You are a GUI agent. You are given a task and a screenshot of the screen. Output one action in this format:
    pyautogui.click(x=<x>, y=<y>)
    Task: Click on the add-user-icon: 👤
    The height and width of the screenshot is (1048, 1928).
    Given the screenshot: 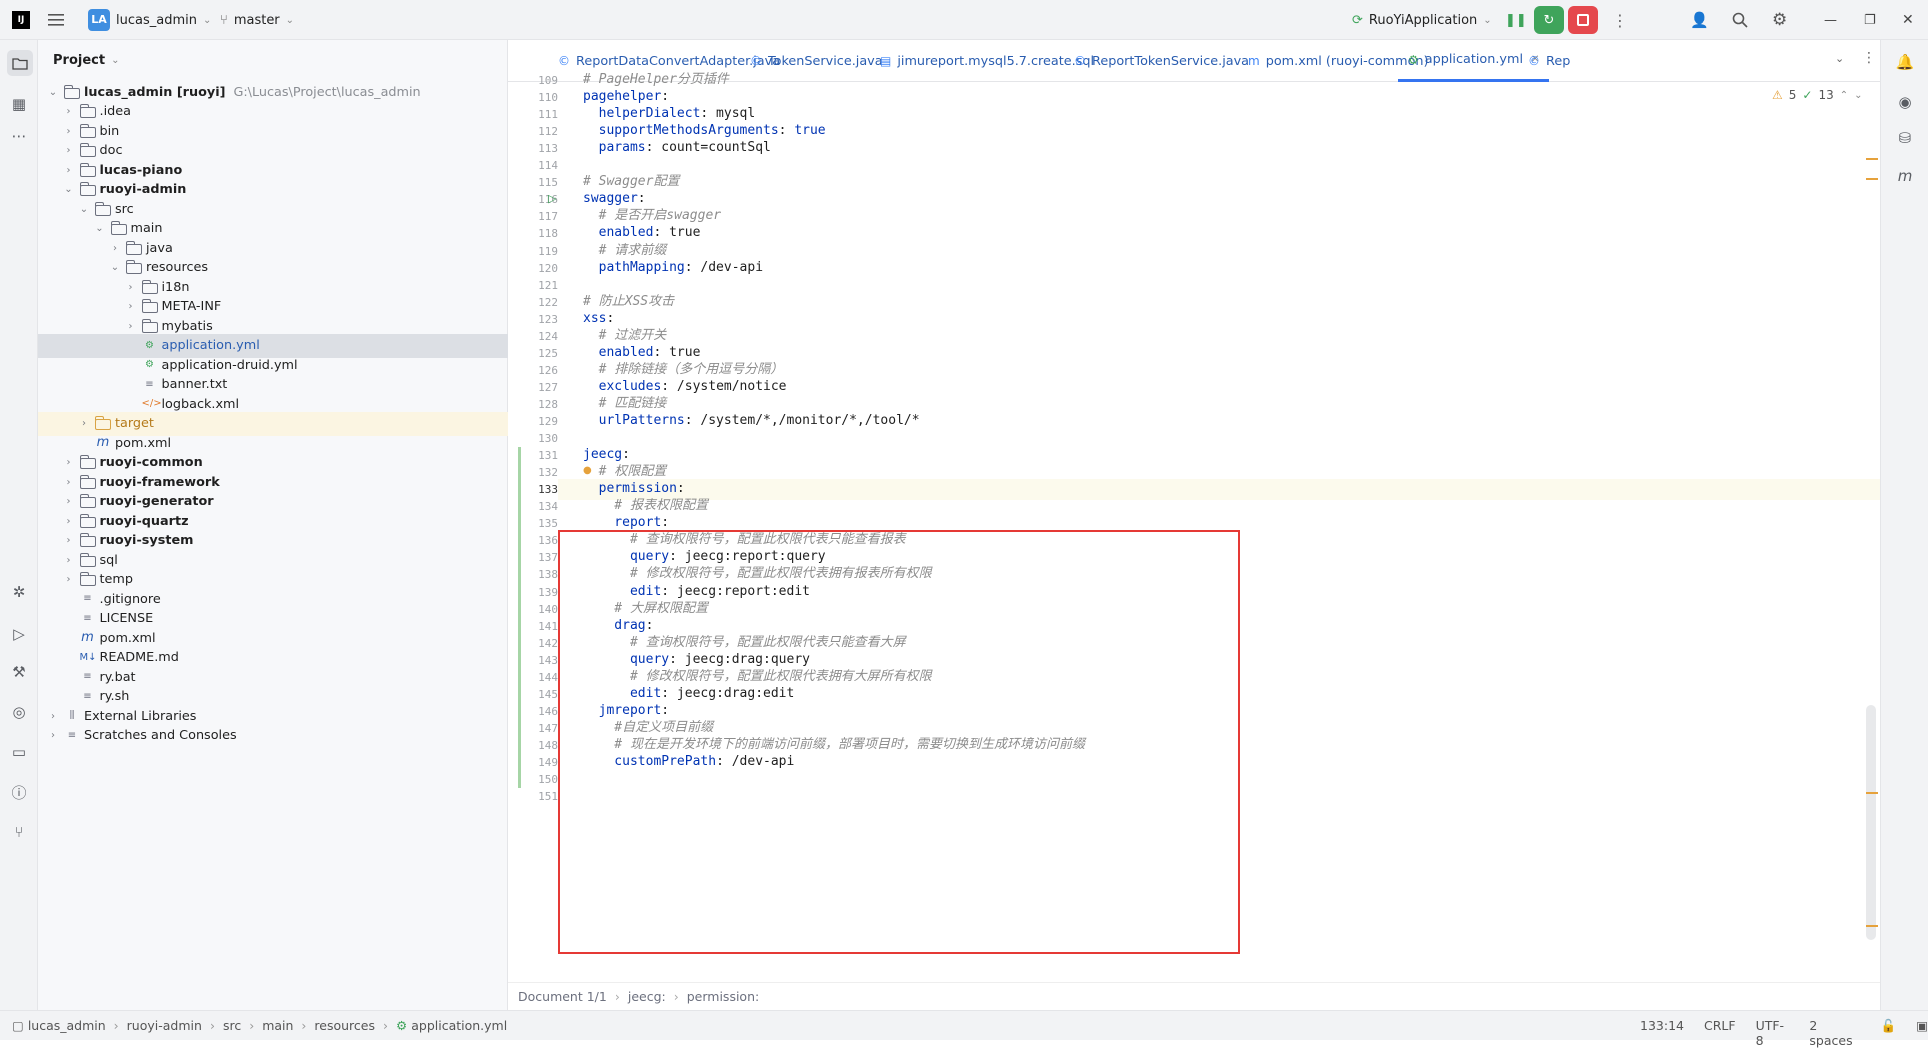 What is the action you would take?
    pyautogui.click(x=1699, y=20)
    